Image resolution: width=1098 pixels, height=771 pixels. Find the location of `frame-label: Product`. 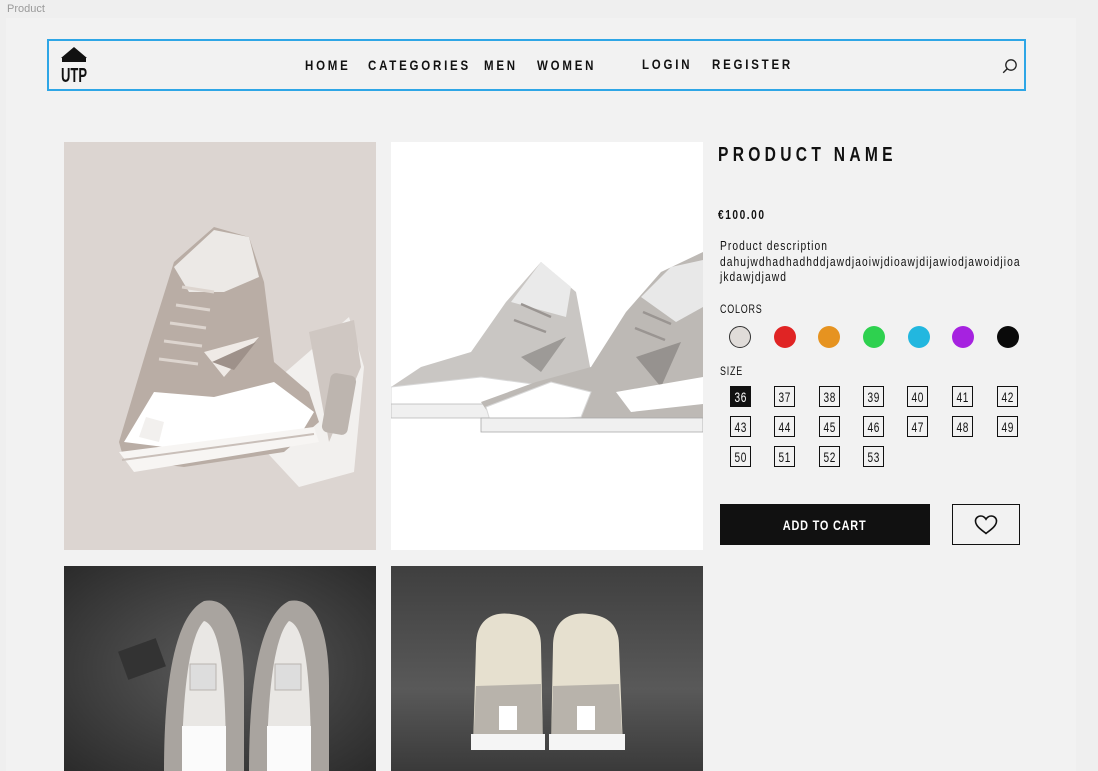

frame-label: Product is located at coordinates (26, 9).